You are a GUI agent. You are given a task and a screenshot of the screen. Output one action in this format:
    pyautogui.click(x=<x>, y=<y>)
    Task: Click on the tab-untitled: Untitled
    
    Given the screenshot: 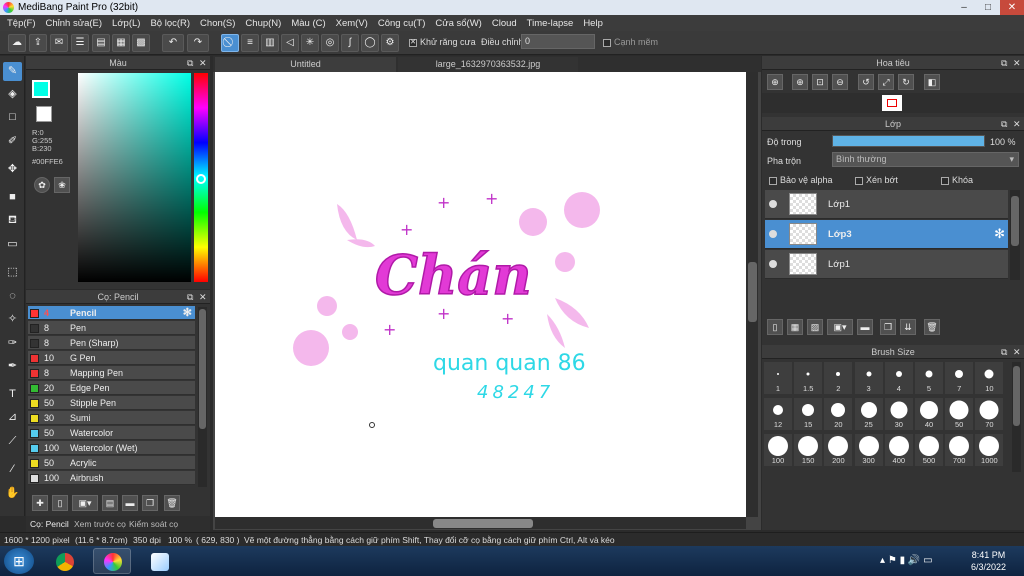 What is the action you would take?
    pyautogui.click(x=305, y=64)
    